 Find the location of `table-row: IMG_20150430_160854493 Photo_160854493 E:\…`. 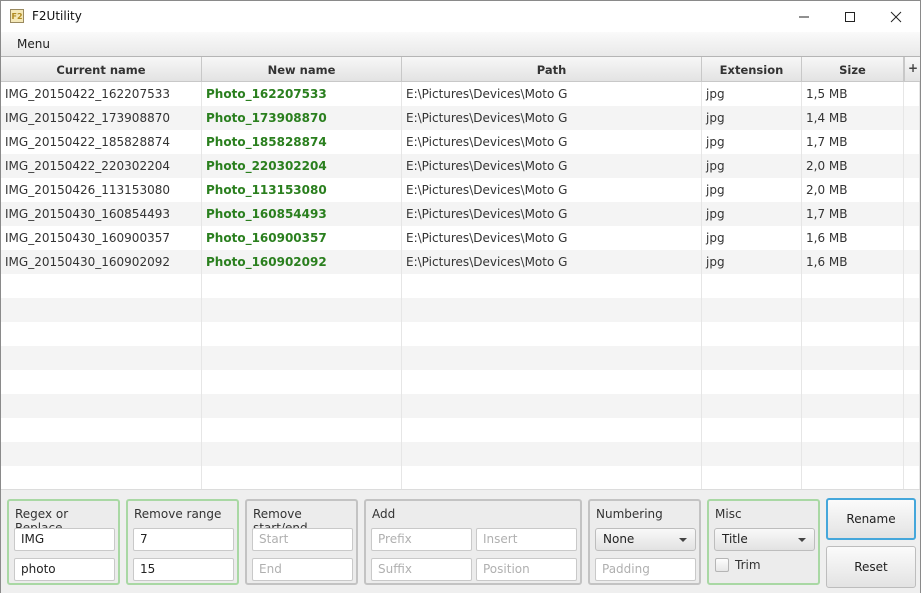

table-row: IMG_20150430_160854493 Photo_160854493 E:\… is located at coordinates (460, 214).